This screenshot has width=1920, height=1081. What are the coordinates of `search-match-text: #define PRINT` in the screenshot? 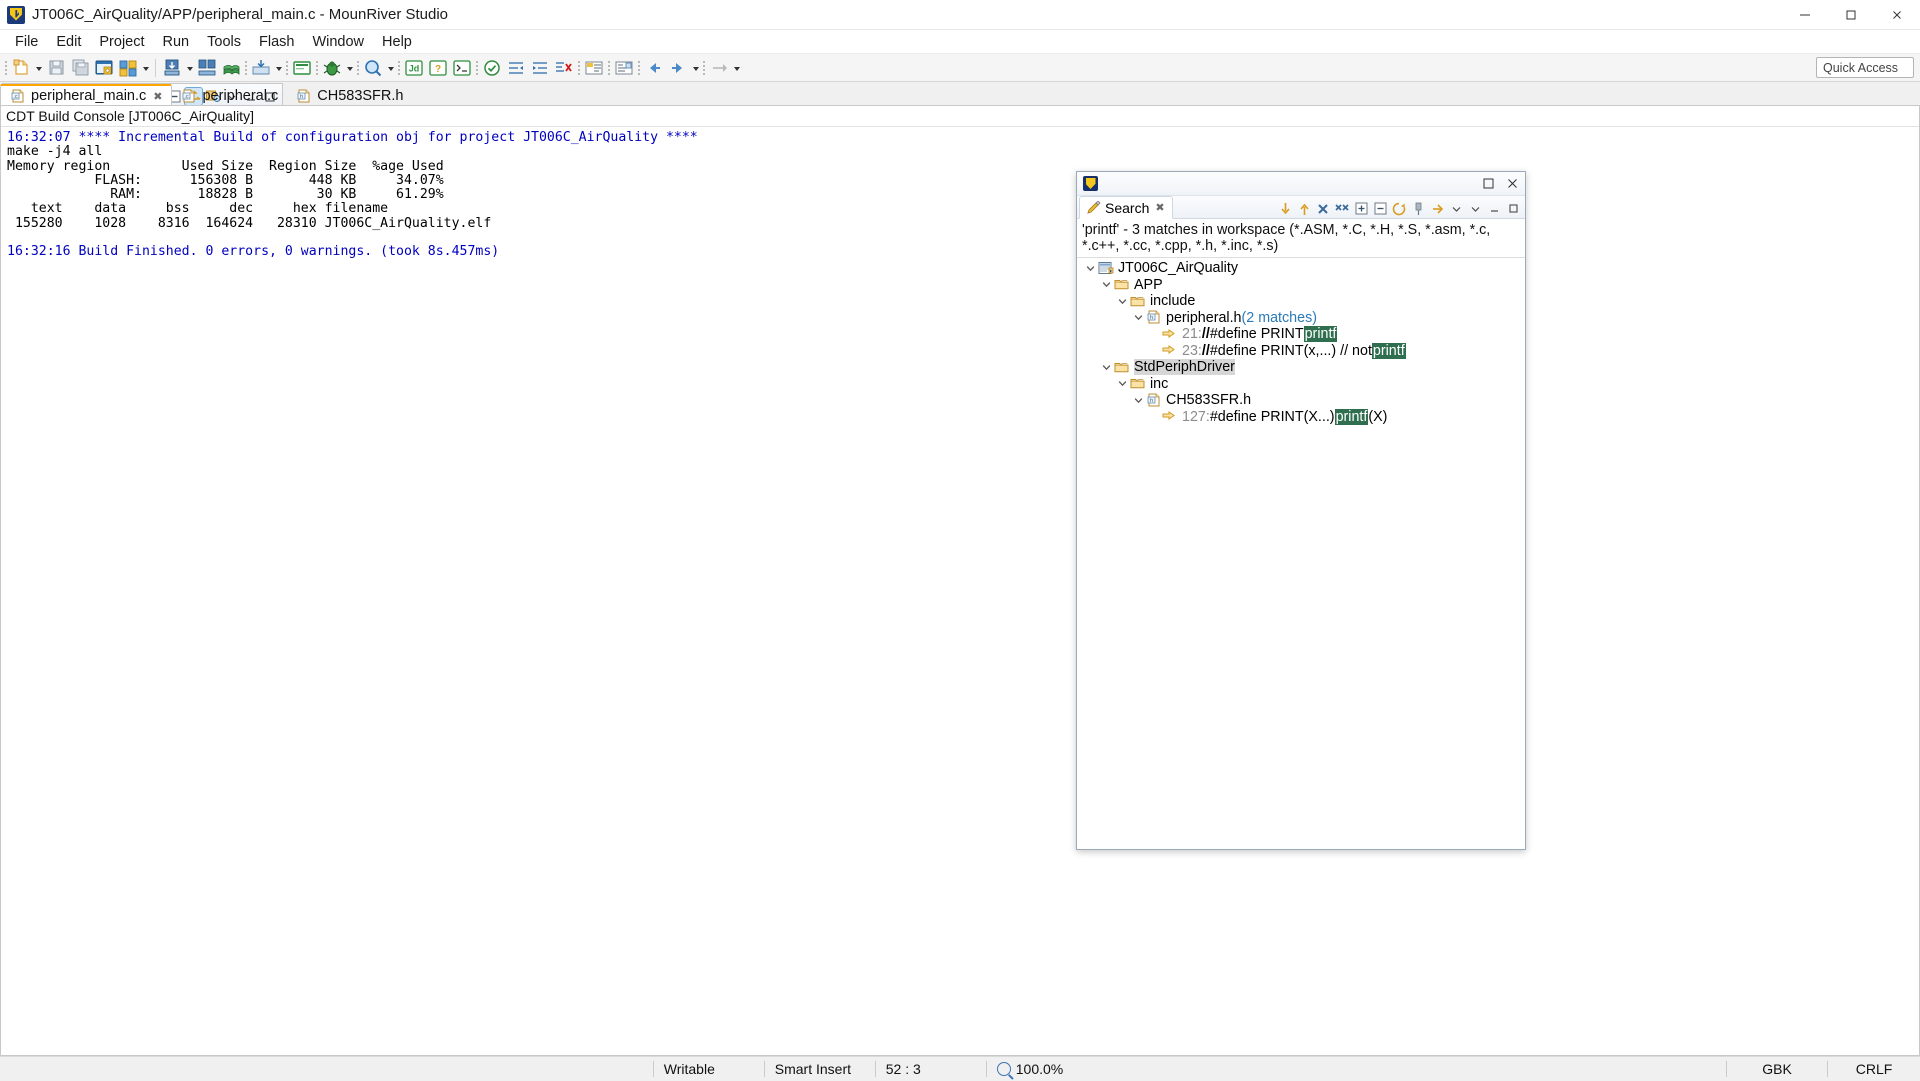 It's located at (1256, 334).